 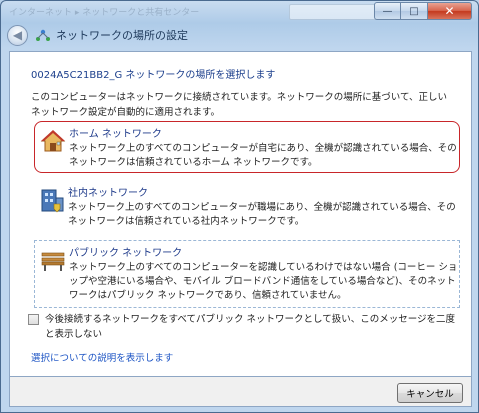 What do you see at coordinates (102, 357) in the screenshot?
I see `help-link: 選択についての説明を表示します` at bounding box center [102, 357].